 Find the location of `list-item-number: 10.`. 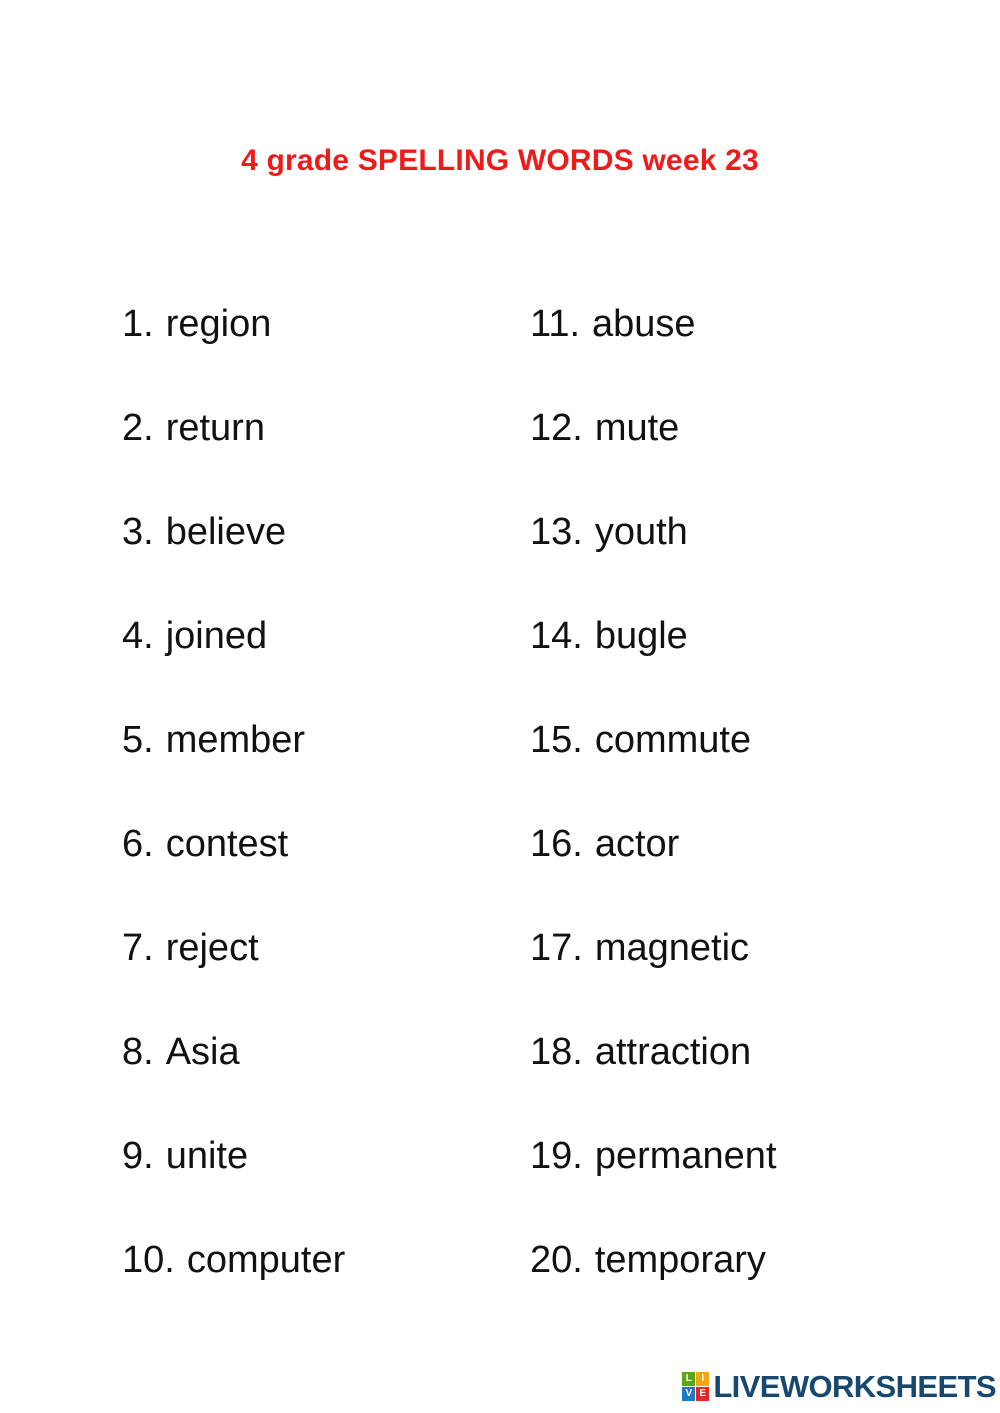

list-item-number: 10. is located at coordinates (148, 1260).